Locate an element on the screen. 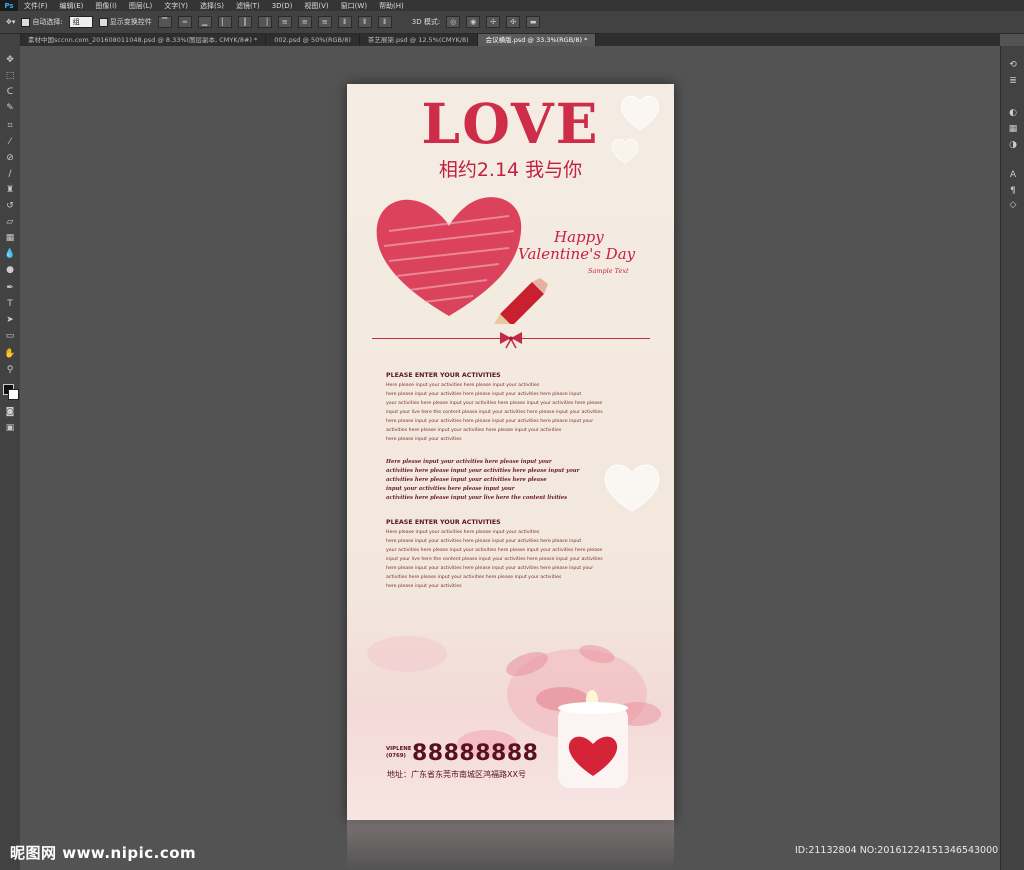 The height and width of the screenshot is (870, 1024). tab-document-3: 茶艺展架.psd @ 12.5%(CMYK/8) is located at coordinates (419, 40).